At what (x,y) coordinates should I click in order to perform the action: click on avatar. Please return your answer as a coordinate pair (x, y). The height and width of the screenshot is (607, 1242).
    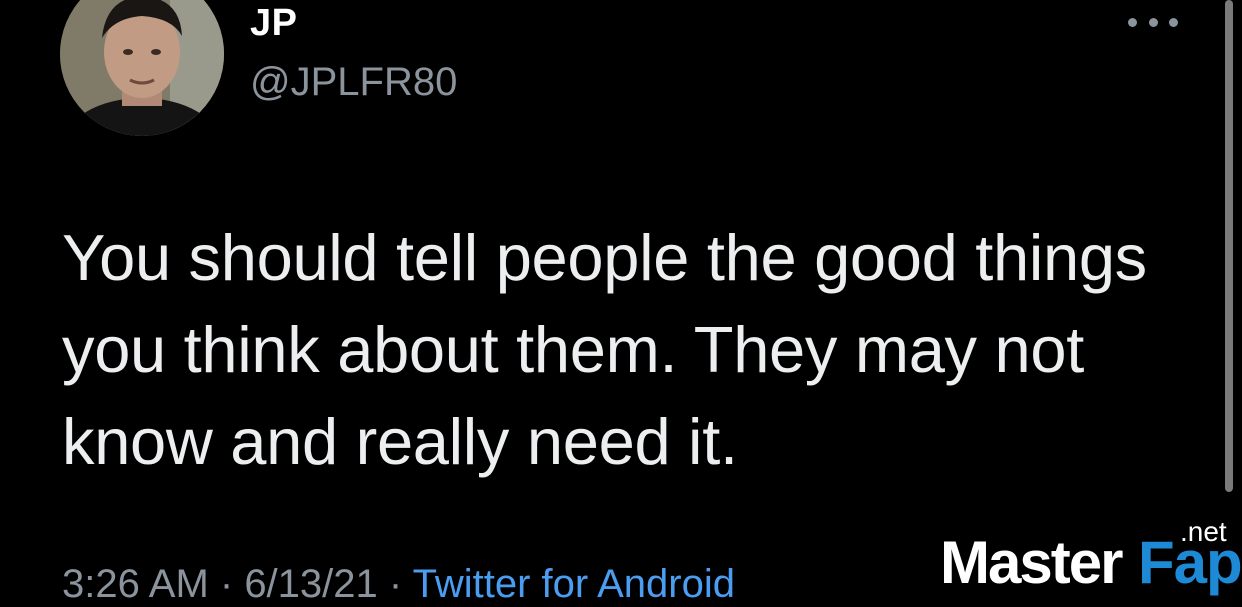
    Looking at the image, I should click on (142, 68).